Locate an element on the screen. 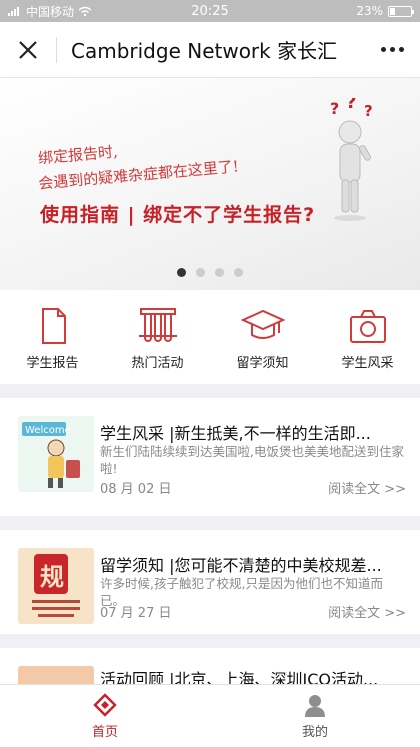 The image size is (420, 747). nav-bar: Cambridge Network 家长汇 is located at coordinates (210, 50).